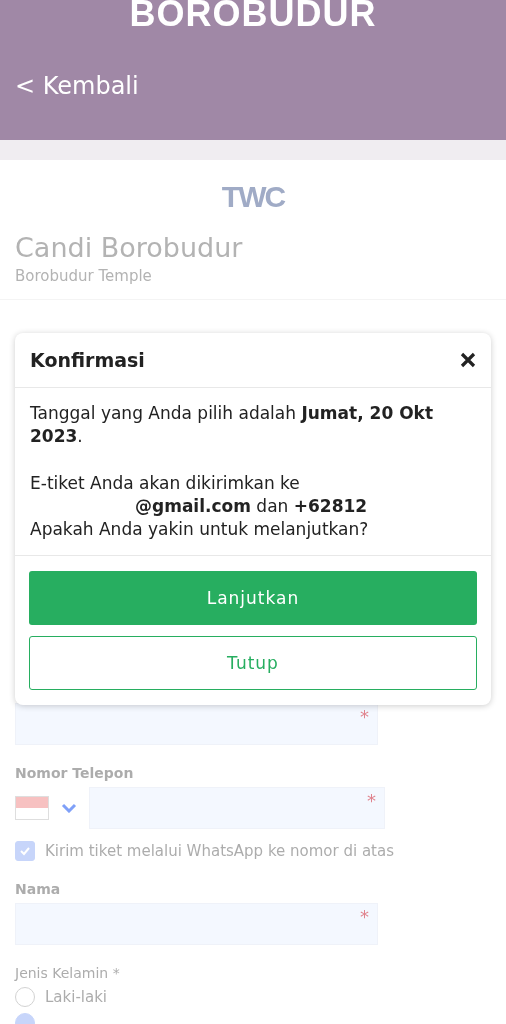 Image resolution: width=506 pixels, height=1024 pixels. Describe the element at coordinates (219, 851) in the screenshot. I see `checkbox-label: Kirim tiket melalui WhatsApp ke nomor di atas` at that location.